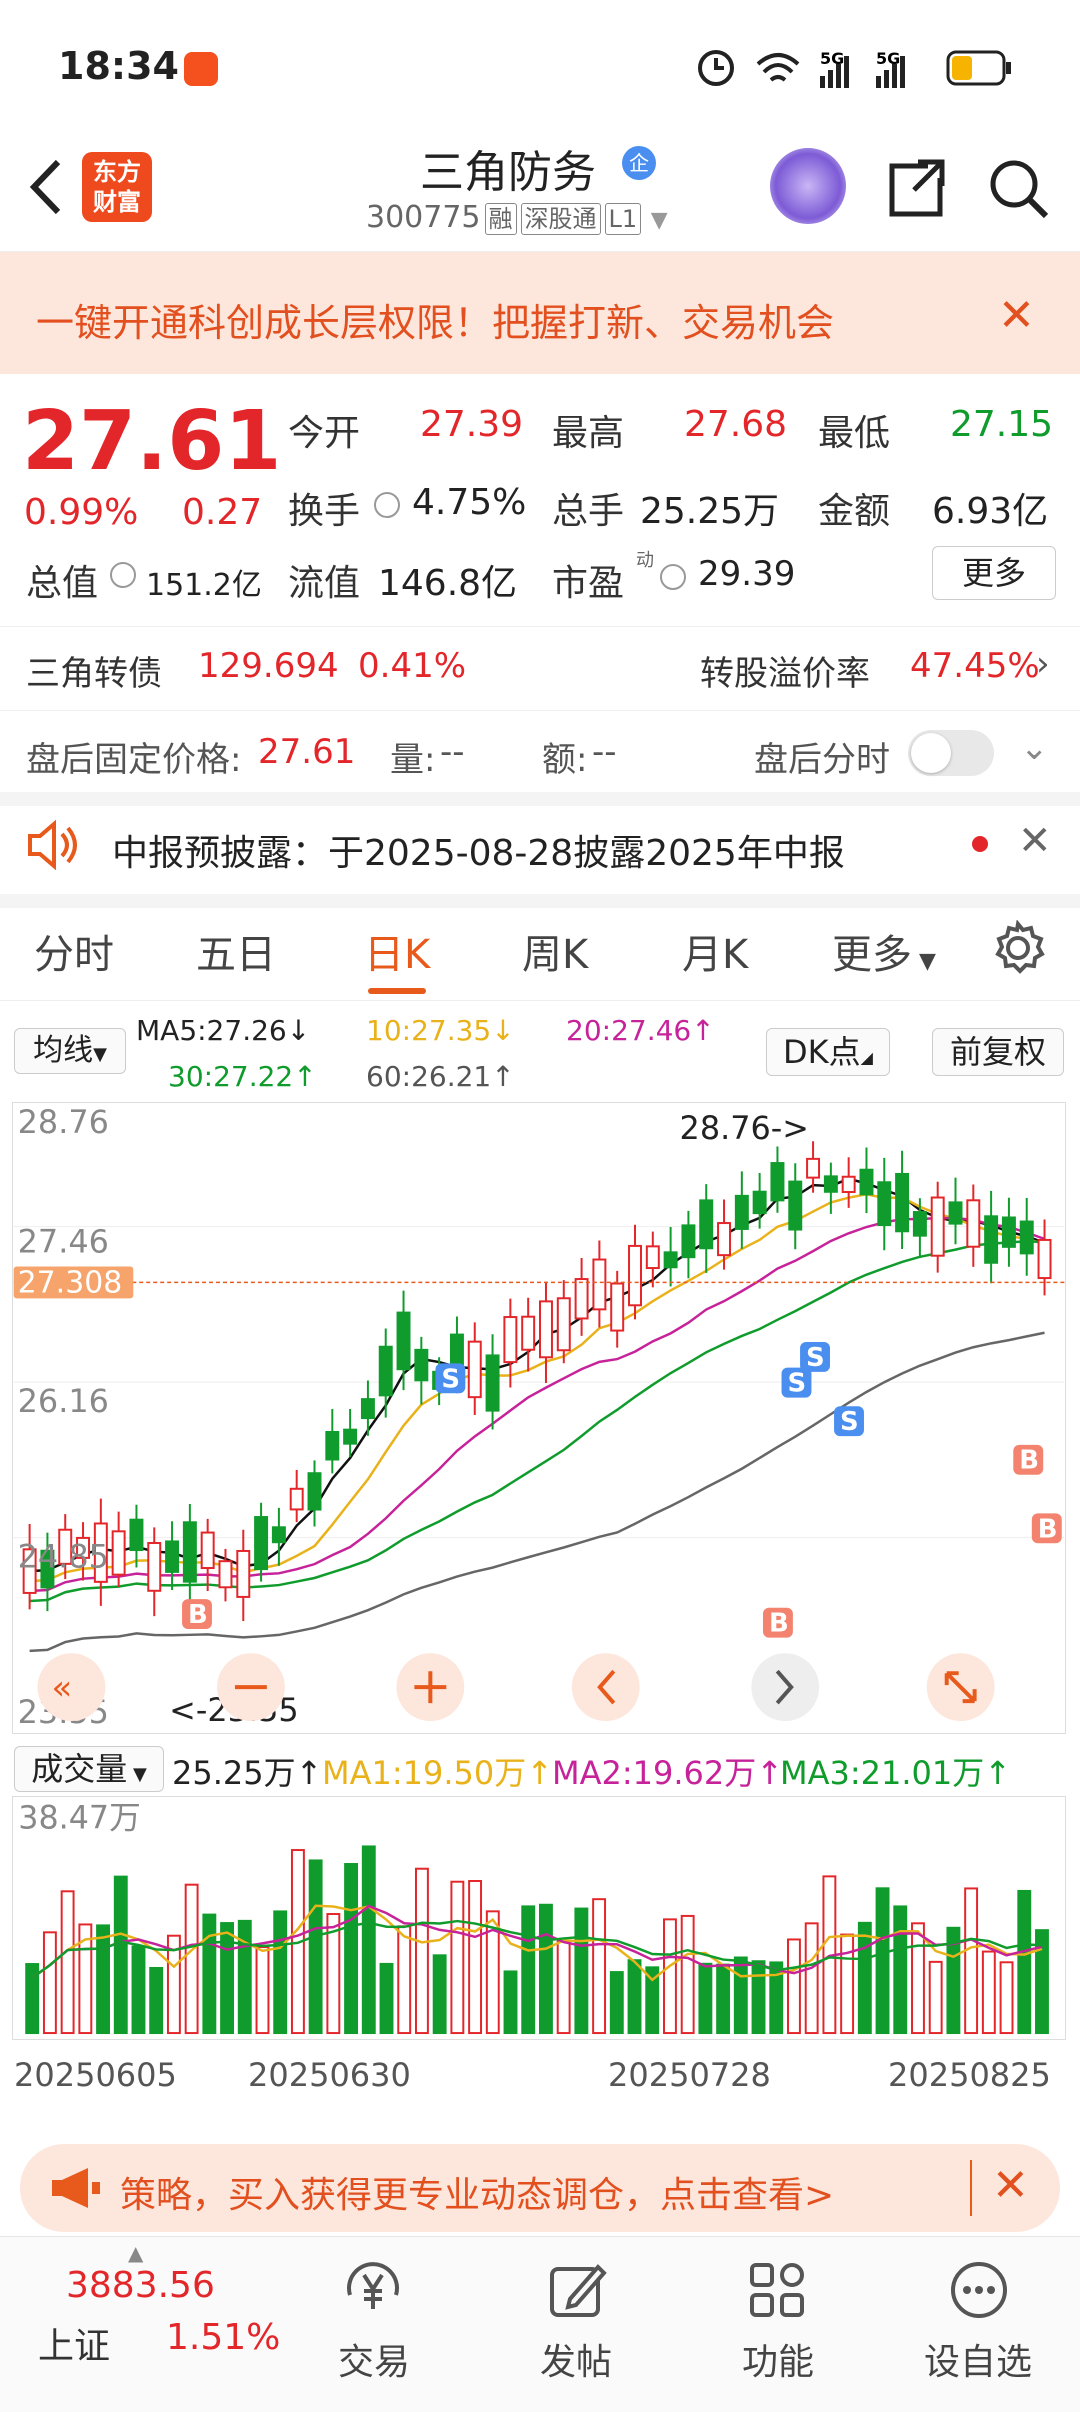 This screenshot has width=1080, height=2412. I want to click on search-icon, so click(1018, 188).